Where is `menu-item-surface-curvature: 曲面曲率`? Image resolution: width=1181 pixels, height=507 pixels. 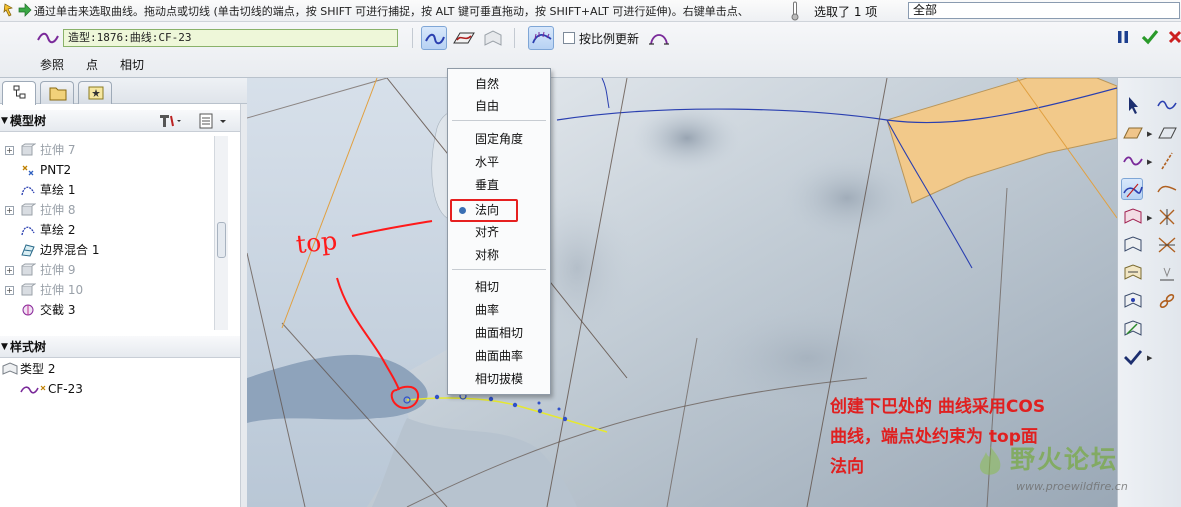 menu-item-surface-curvature: 曲面曲率 is located at coordinates (499, 356).